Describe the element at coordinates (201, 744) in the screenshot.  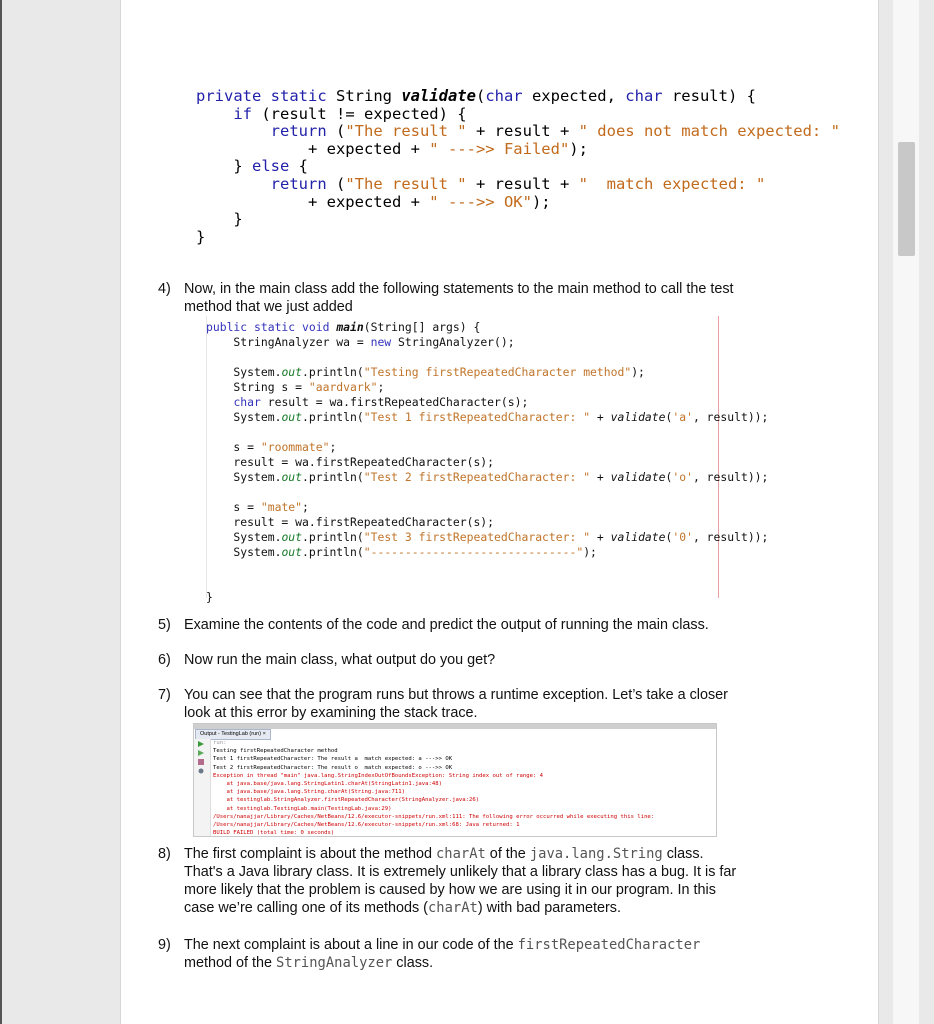
I see `rerun-icon` at that location.